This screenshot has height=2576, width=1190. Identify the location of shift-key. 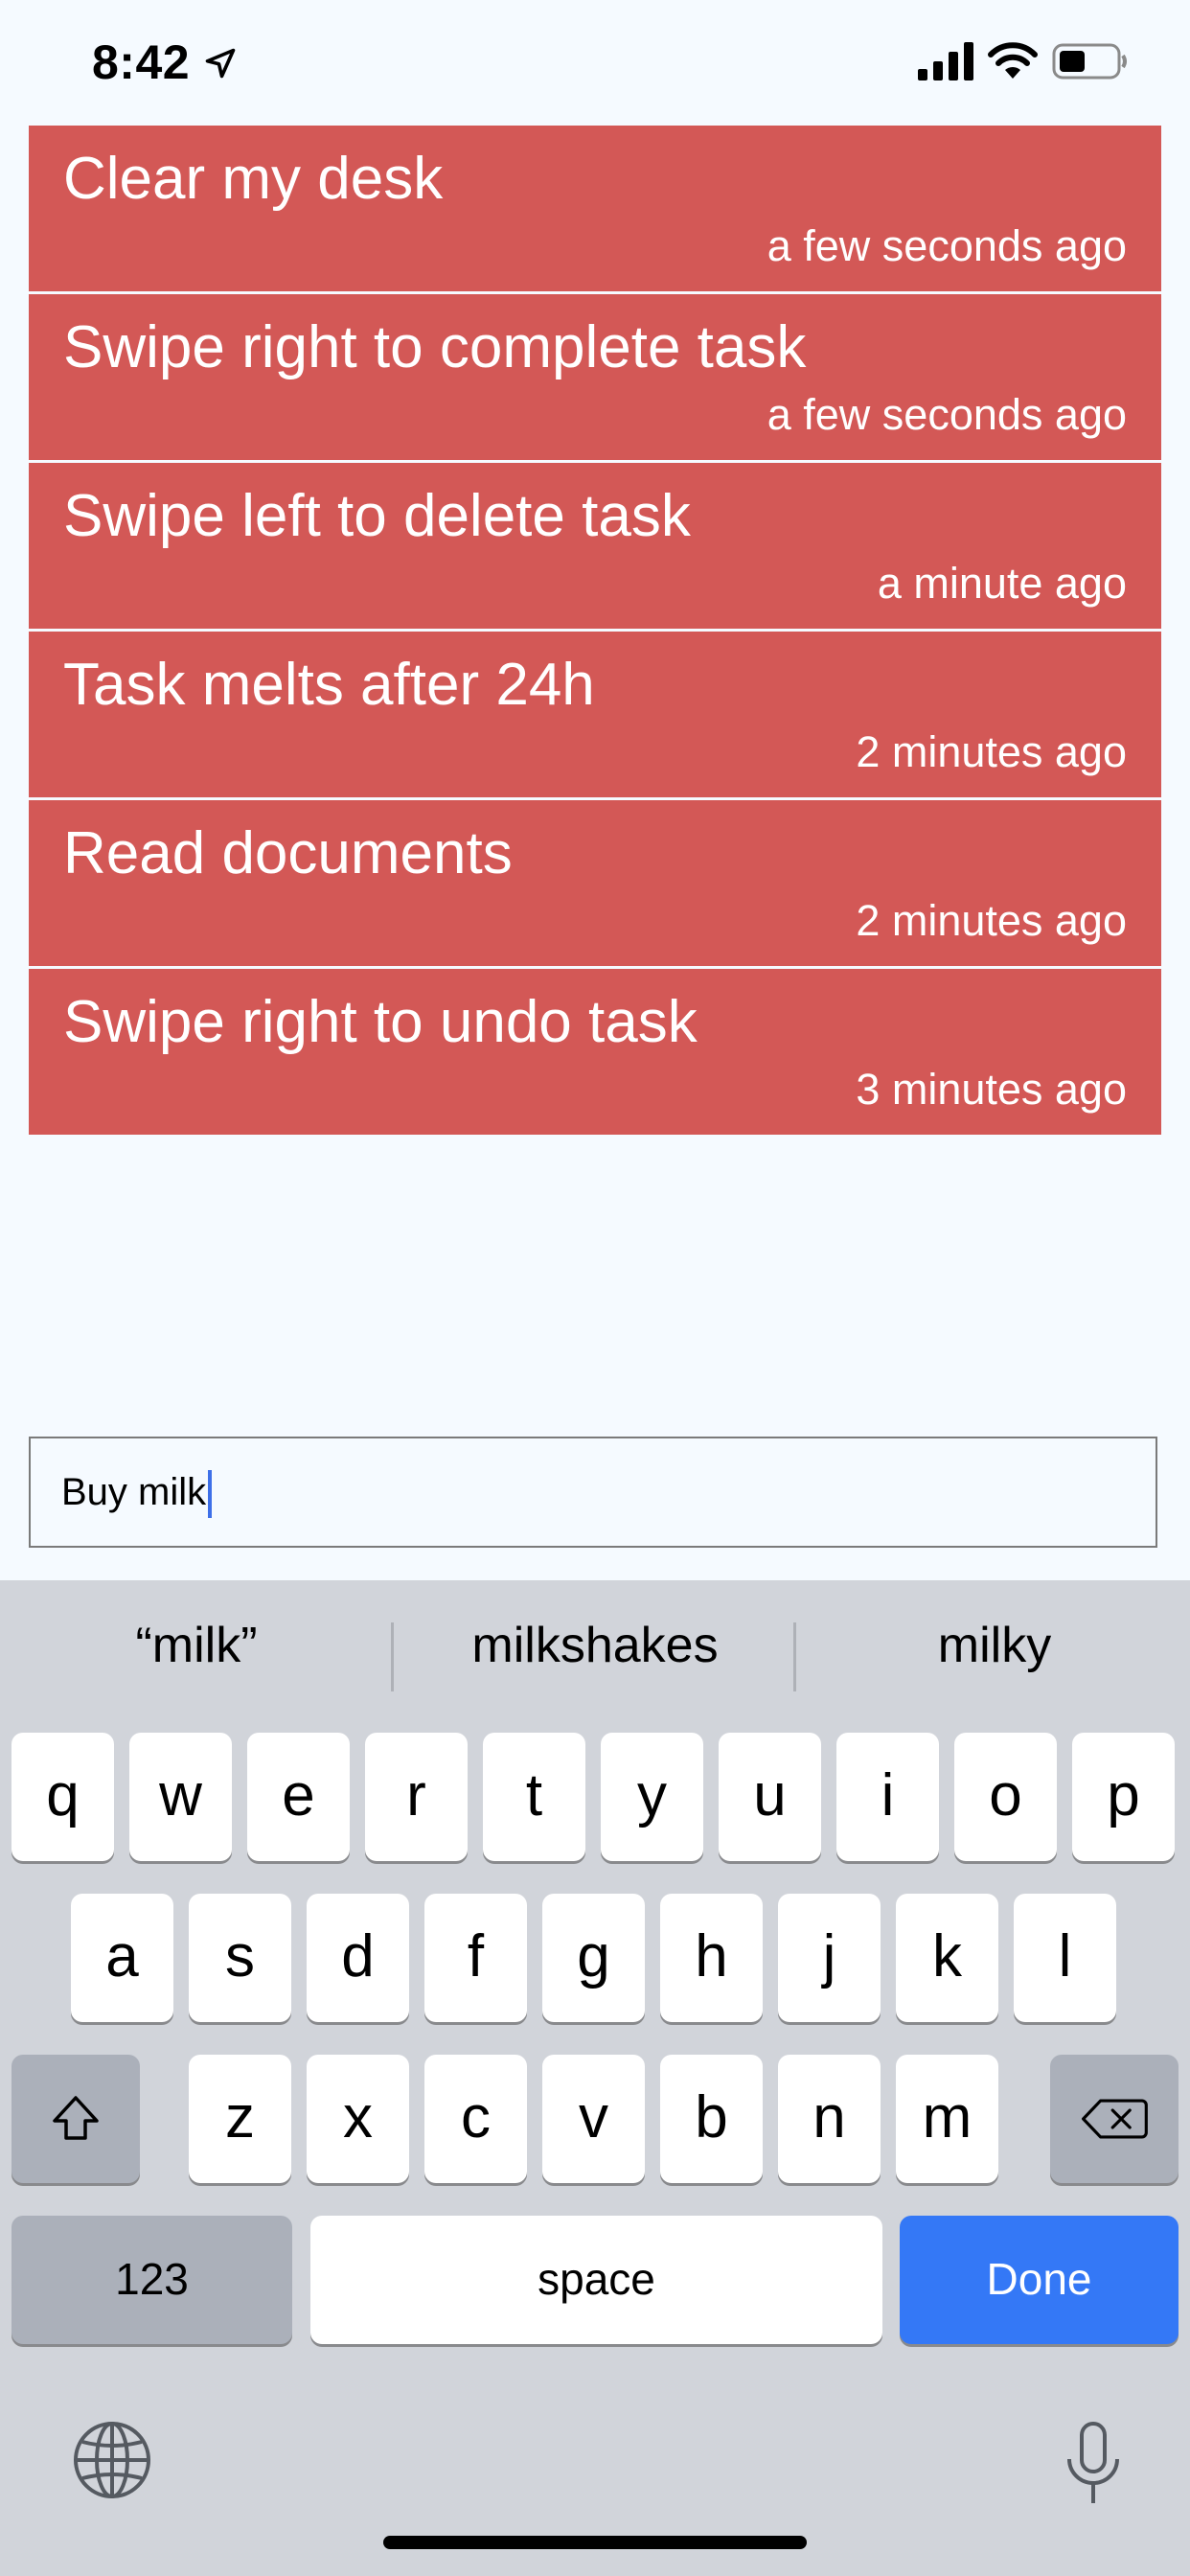
(76, 2119).